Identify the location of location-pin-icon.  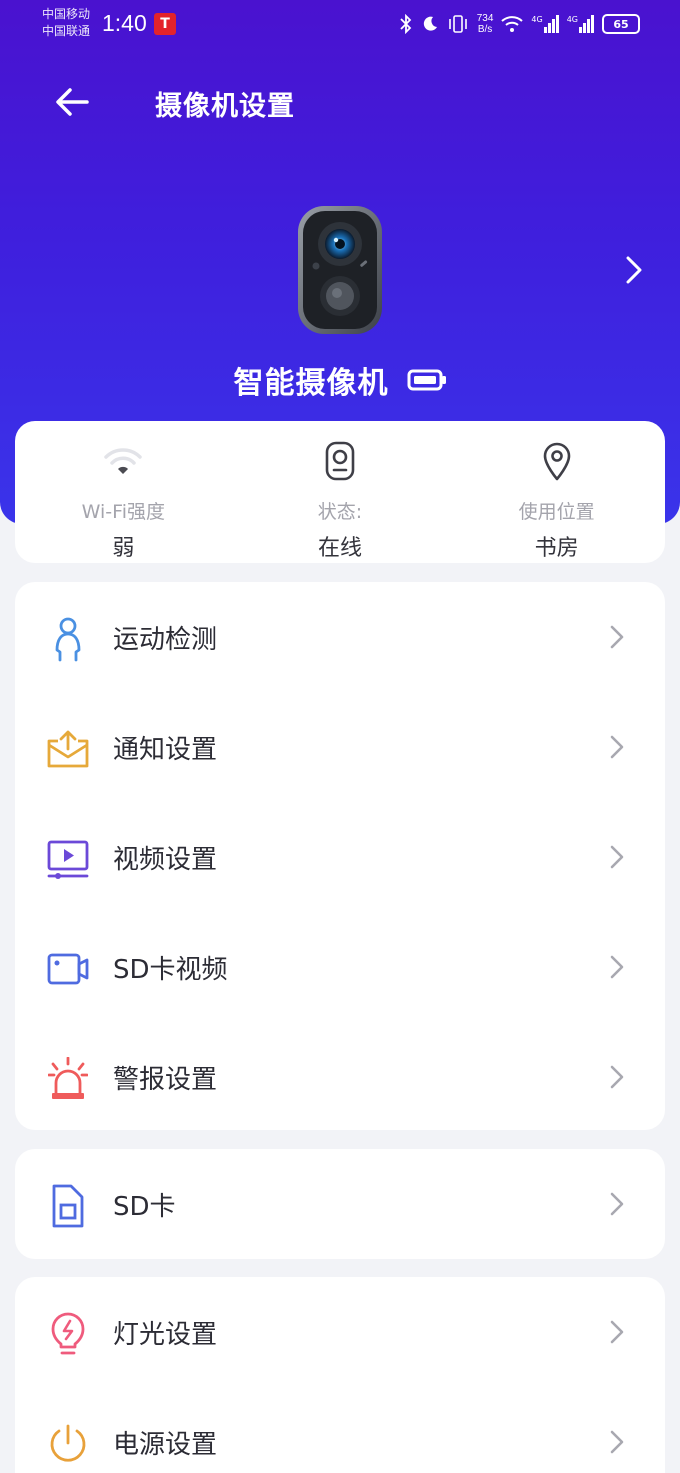
(556, 461).